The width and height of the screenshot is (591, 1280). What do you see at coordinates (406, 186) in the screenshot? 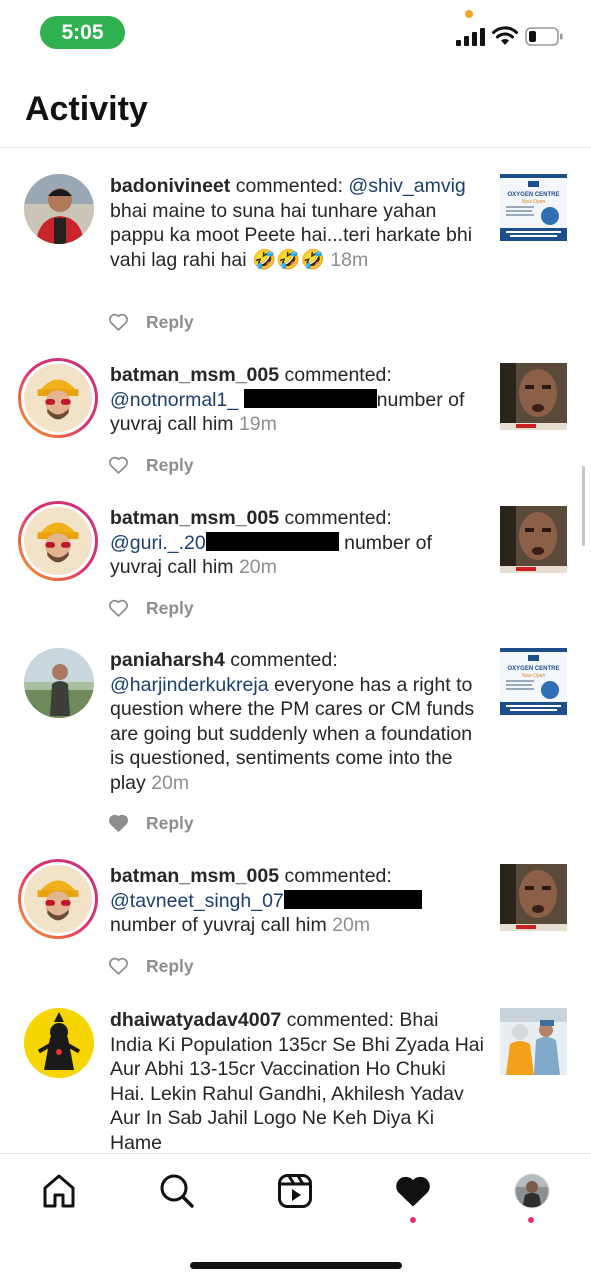
I see `mention-link: @shiv_amvig` at bounding box center [406, 186].